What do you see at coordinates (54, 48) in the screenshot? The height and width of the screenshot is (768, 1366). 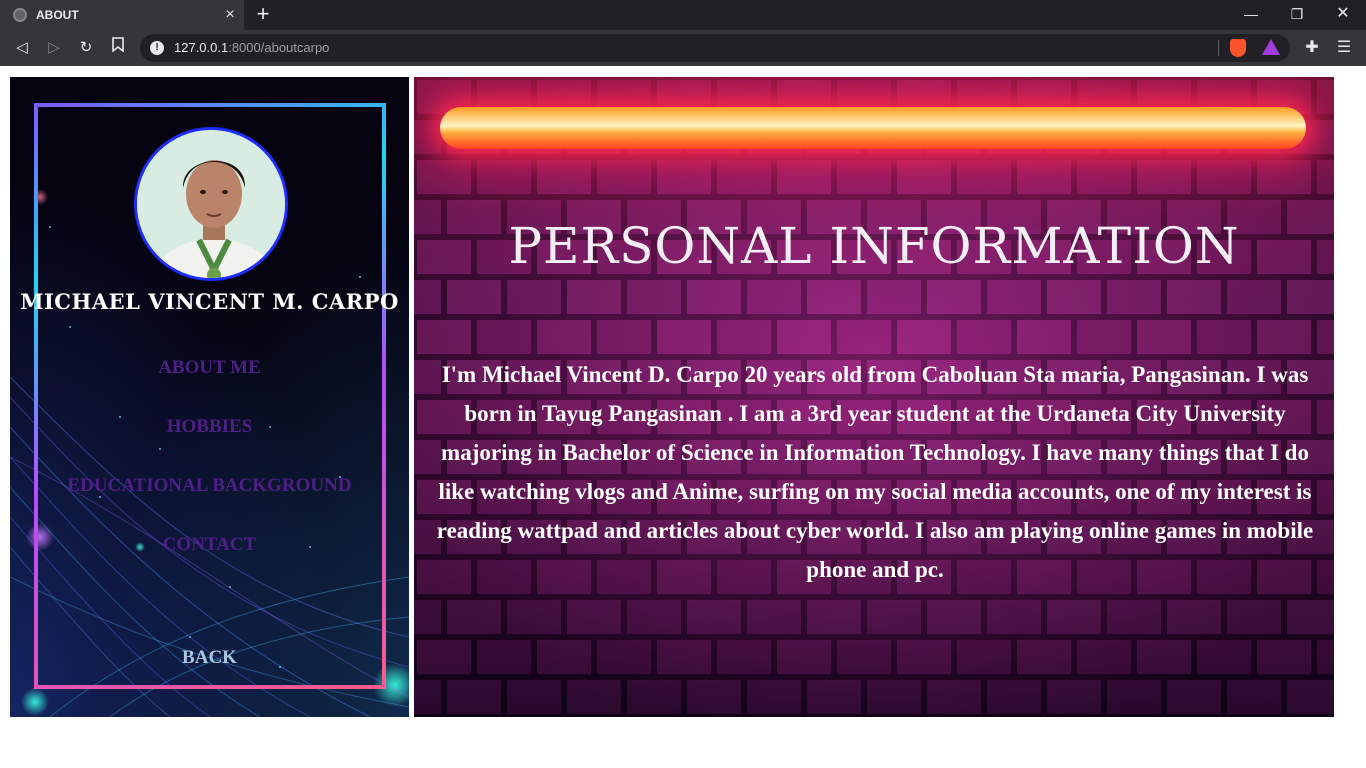 I see `forward-icon: ▷` at bounding box center [54, 48].